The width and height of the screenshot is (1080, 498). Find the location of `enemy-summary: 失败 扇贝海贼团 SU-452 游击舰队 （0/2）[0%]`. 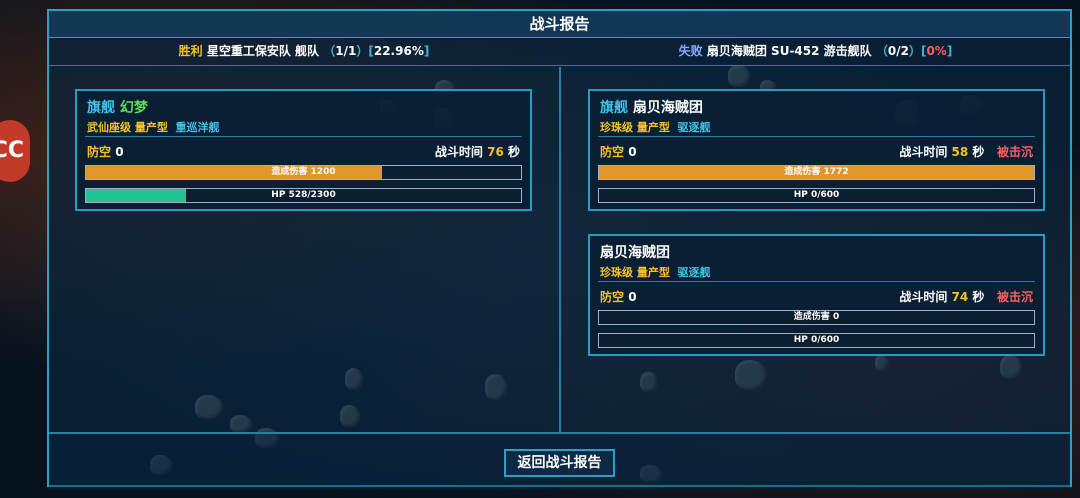

enemy-summary: 失败 扇贝海贼团 SU-452 游击舰队 （0/2）[0%] is located at coordinates (815, 51).